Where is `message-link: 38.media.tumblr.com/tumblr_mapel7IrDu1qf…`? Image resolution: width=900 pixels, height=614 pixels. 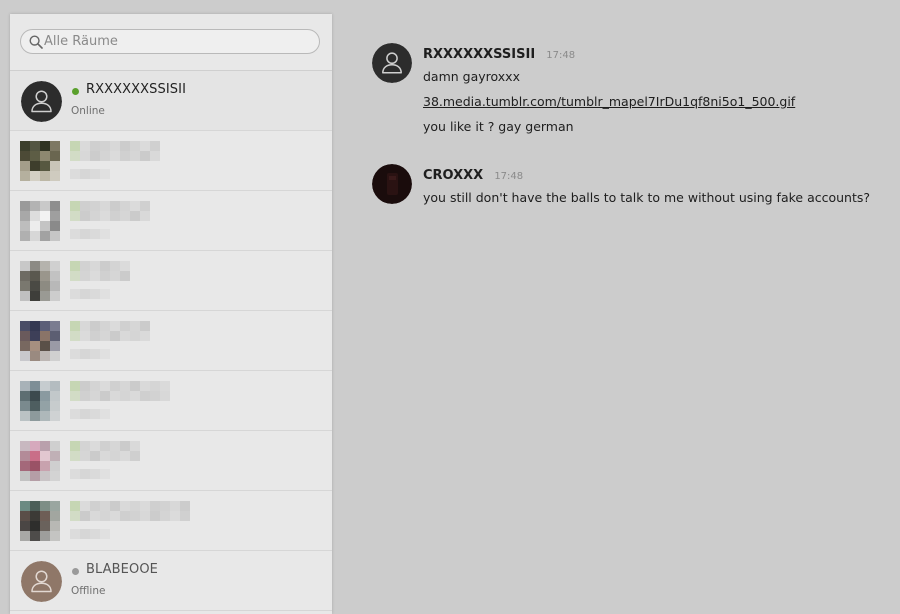
message-link: 38.media.tumblr.com/tumblr_mapel7IrDu1qf… is located at coordinates (609, 101).